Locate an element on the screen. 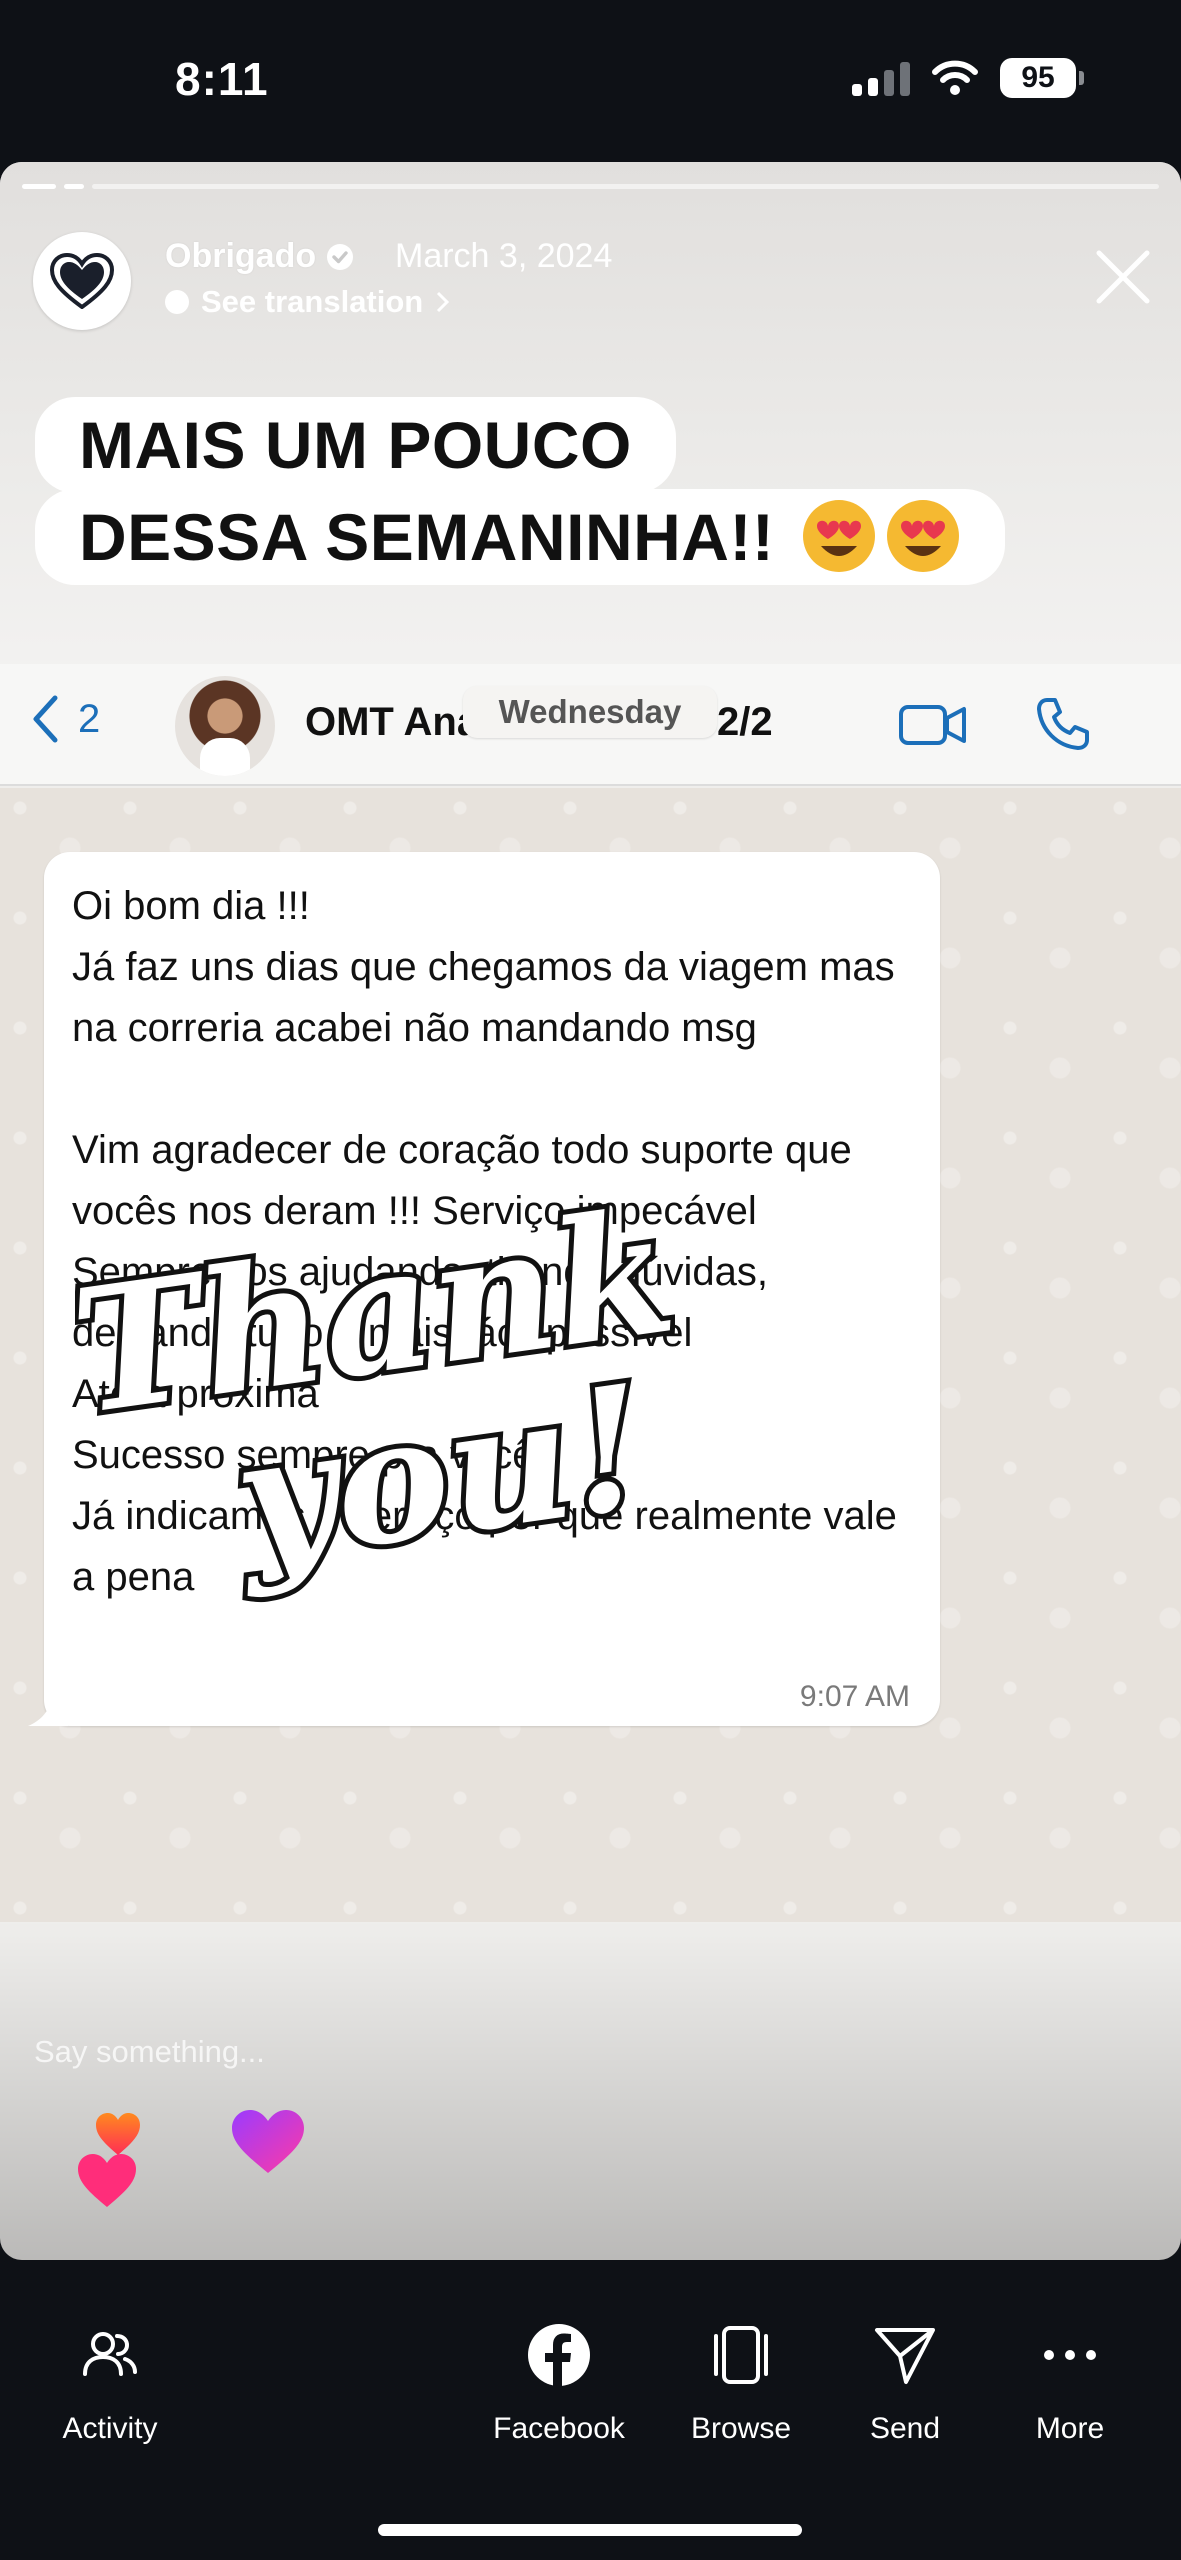  browse-cards-icon is located at coordinates (741, 2355).